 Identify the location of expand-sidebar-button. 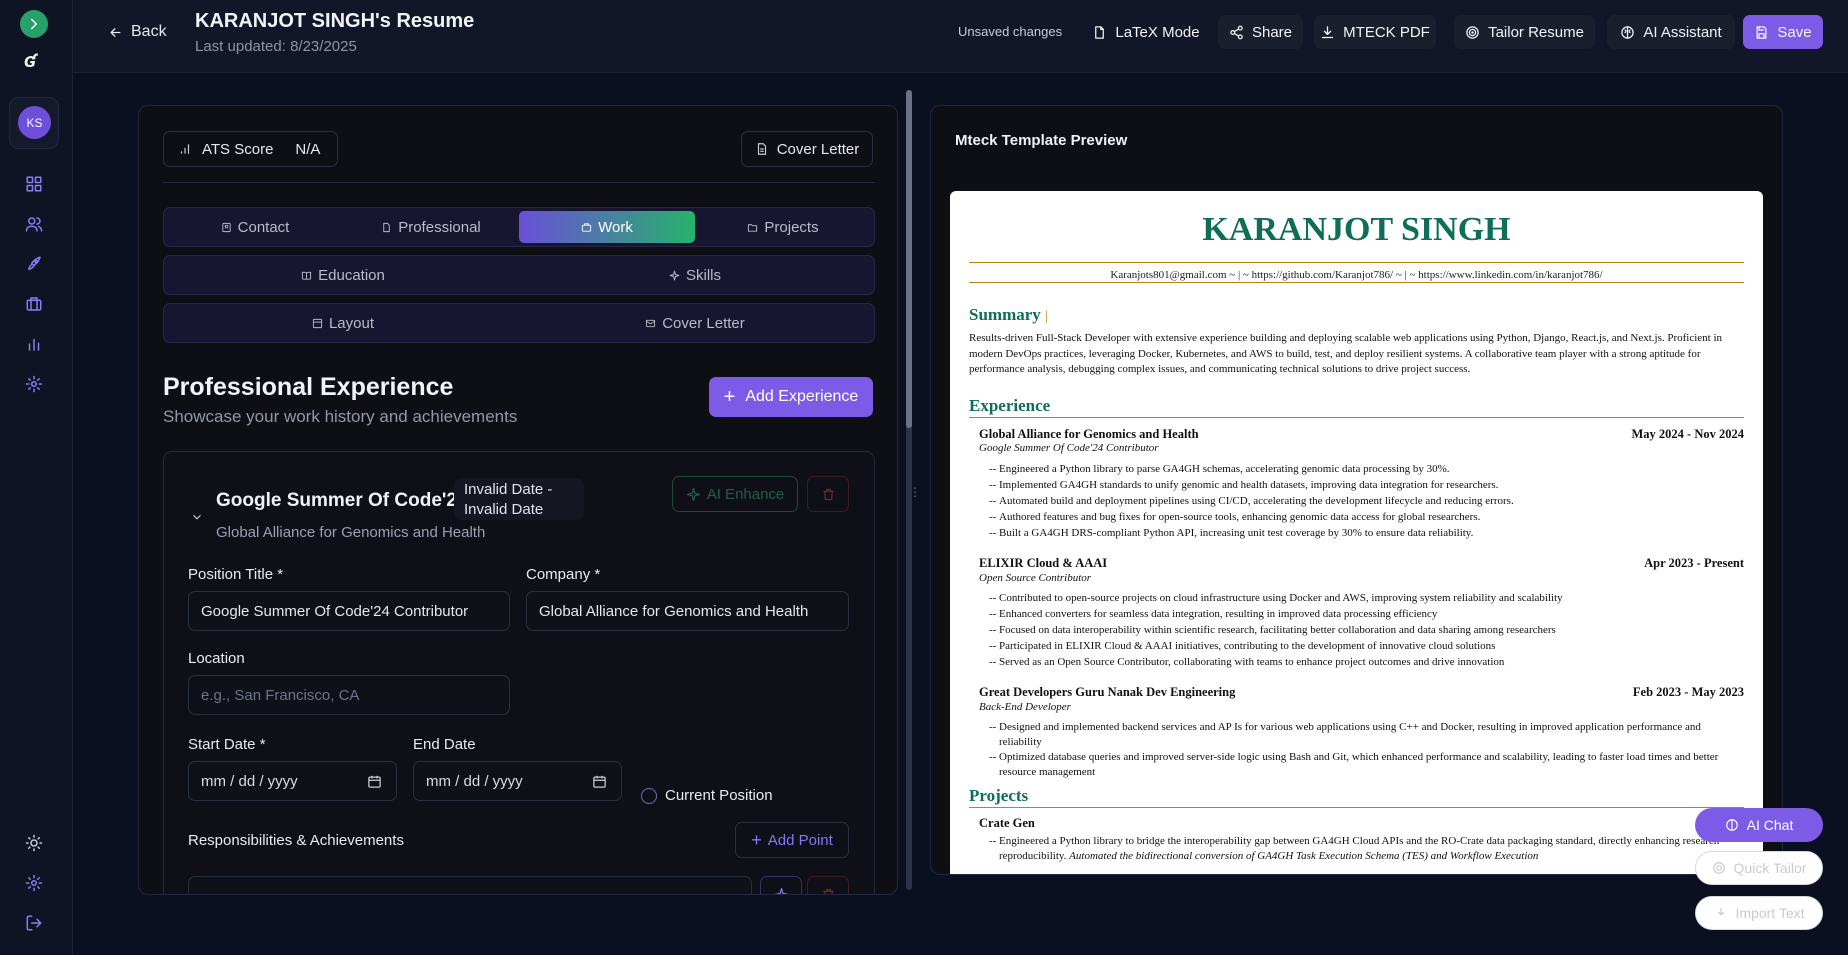
(34, 24).